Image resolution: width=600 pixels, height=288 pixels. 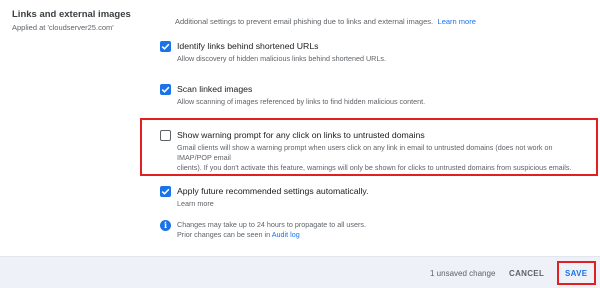 I want to click on future-recommended-checkbox, so click(x=165, y=191).